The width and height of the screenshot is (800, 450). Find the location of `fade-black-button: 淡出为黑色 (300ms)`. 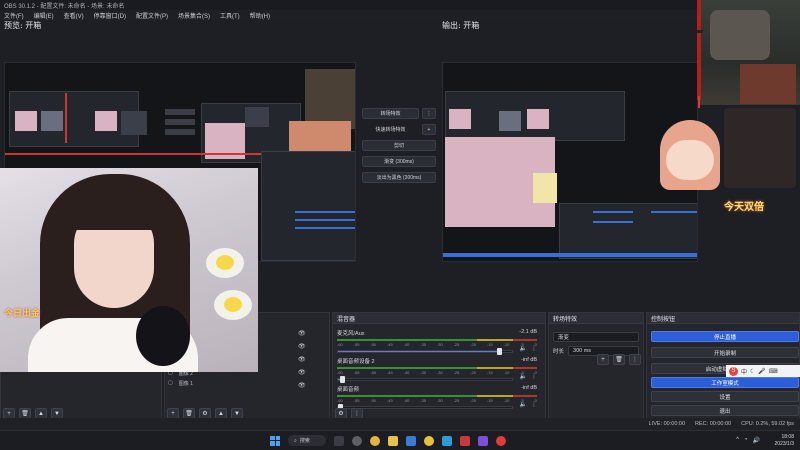

fade-black-button: 淡出为黑色 (300ms) is located at coordinates (399, 177).